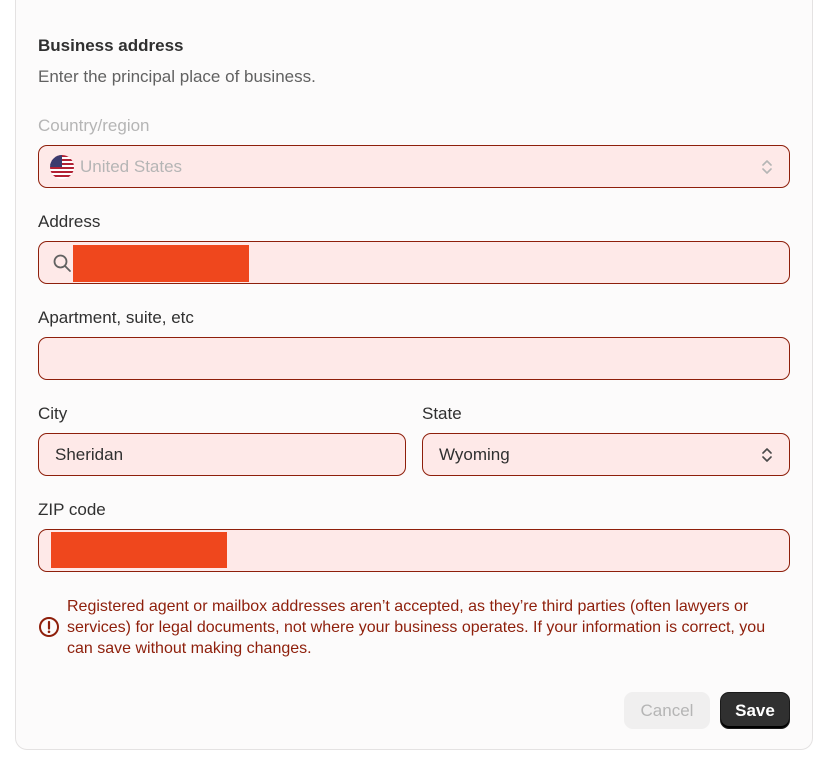 This screenshot has height=762, width=830. What do you see at coordinates (414, 358) in the screenshot?
I see `apartment-input` at bounding box center [414, 358].